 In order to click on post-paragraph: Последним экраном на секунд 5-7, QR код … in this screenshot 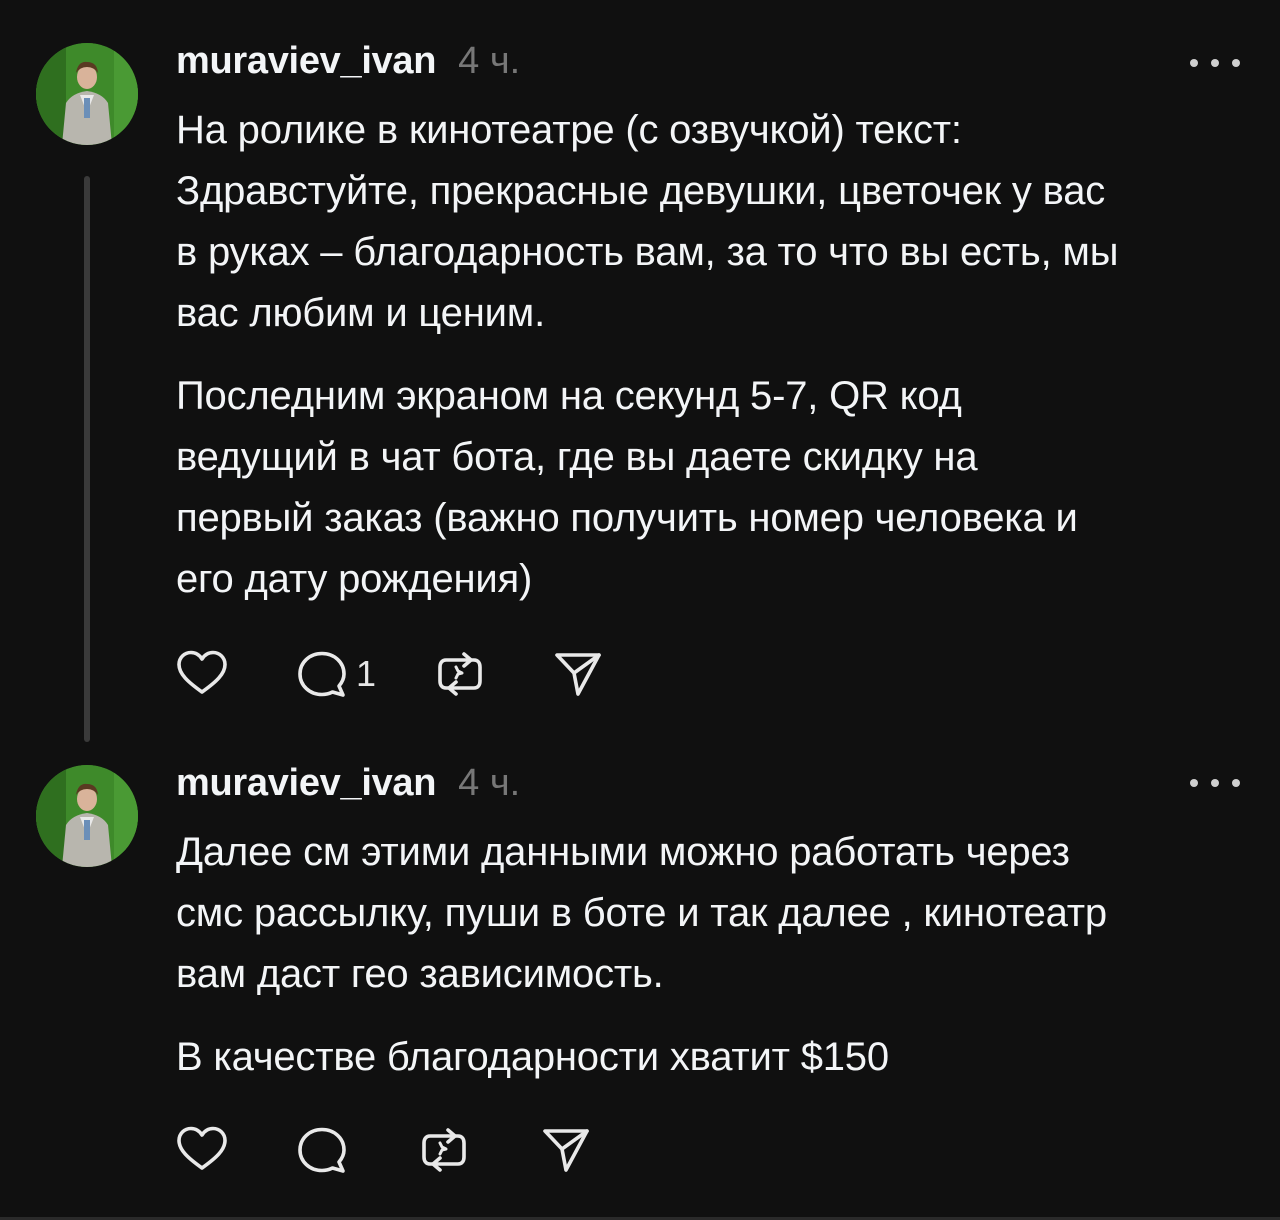, I will do `click(627, 487)`.